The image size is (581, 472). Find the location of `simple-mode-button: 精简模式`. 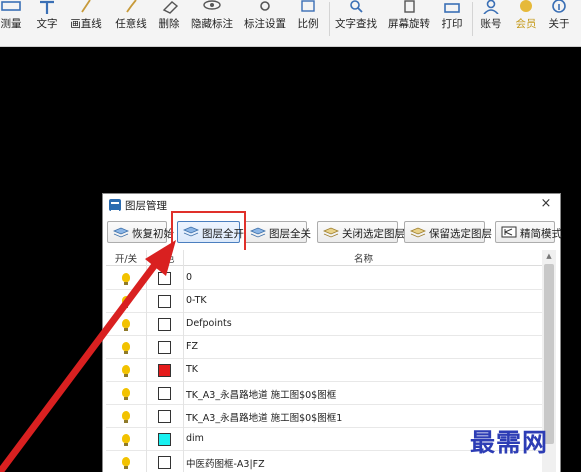

simple-mode-button: 精简模式 is located at coordinates (528, 232).